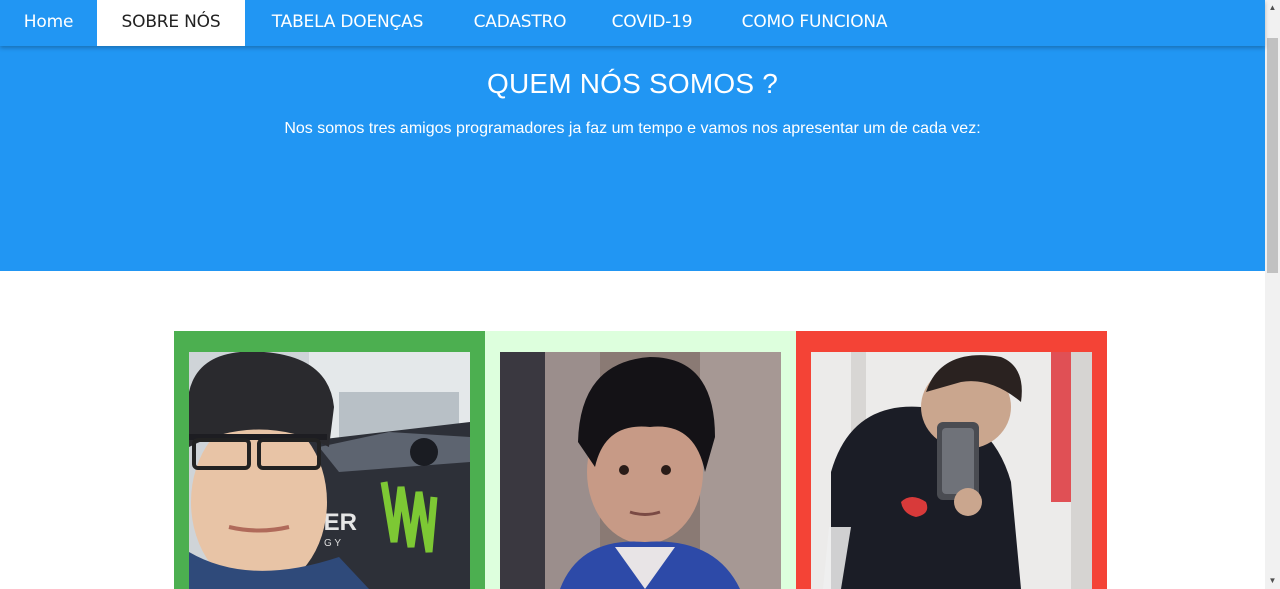 This screenshot has height=589, width=1280. I want to click on vertical-scrollbar: ▲ ▼, so click(1272, 294).